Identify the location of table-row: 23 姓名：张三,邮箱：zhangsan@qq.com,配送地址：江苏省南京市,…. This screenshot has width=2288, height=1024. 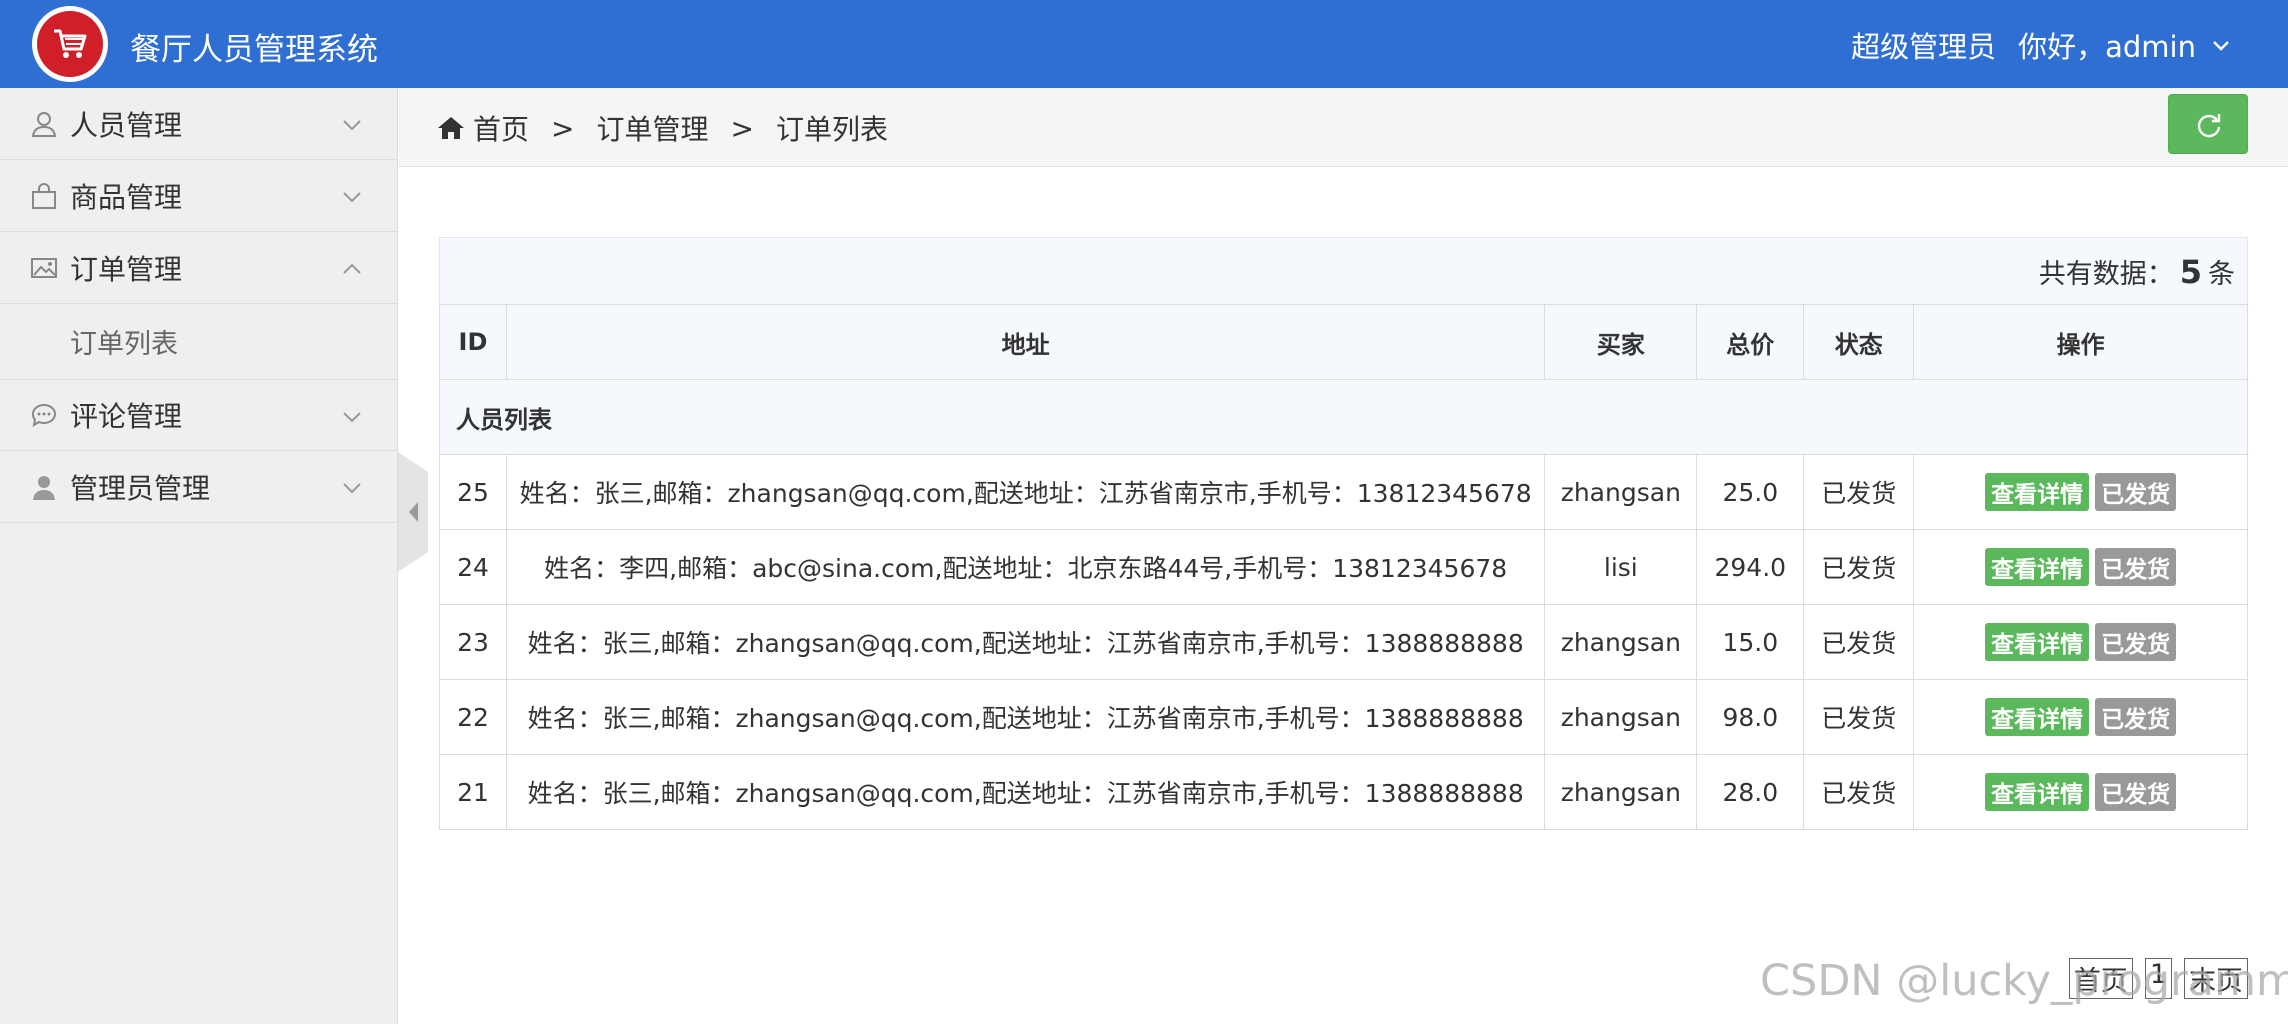
(1343, 642).